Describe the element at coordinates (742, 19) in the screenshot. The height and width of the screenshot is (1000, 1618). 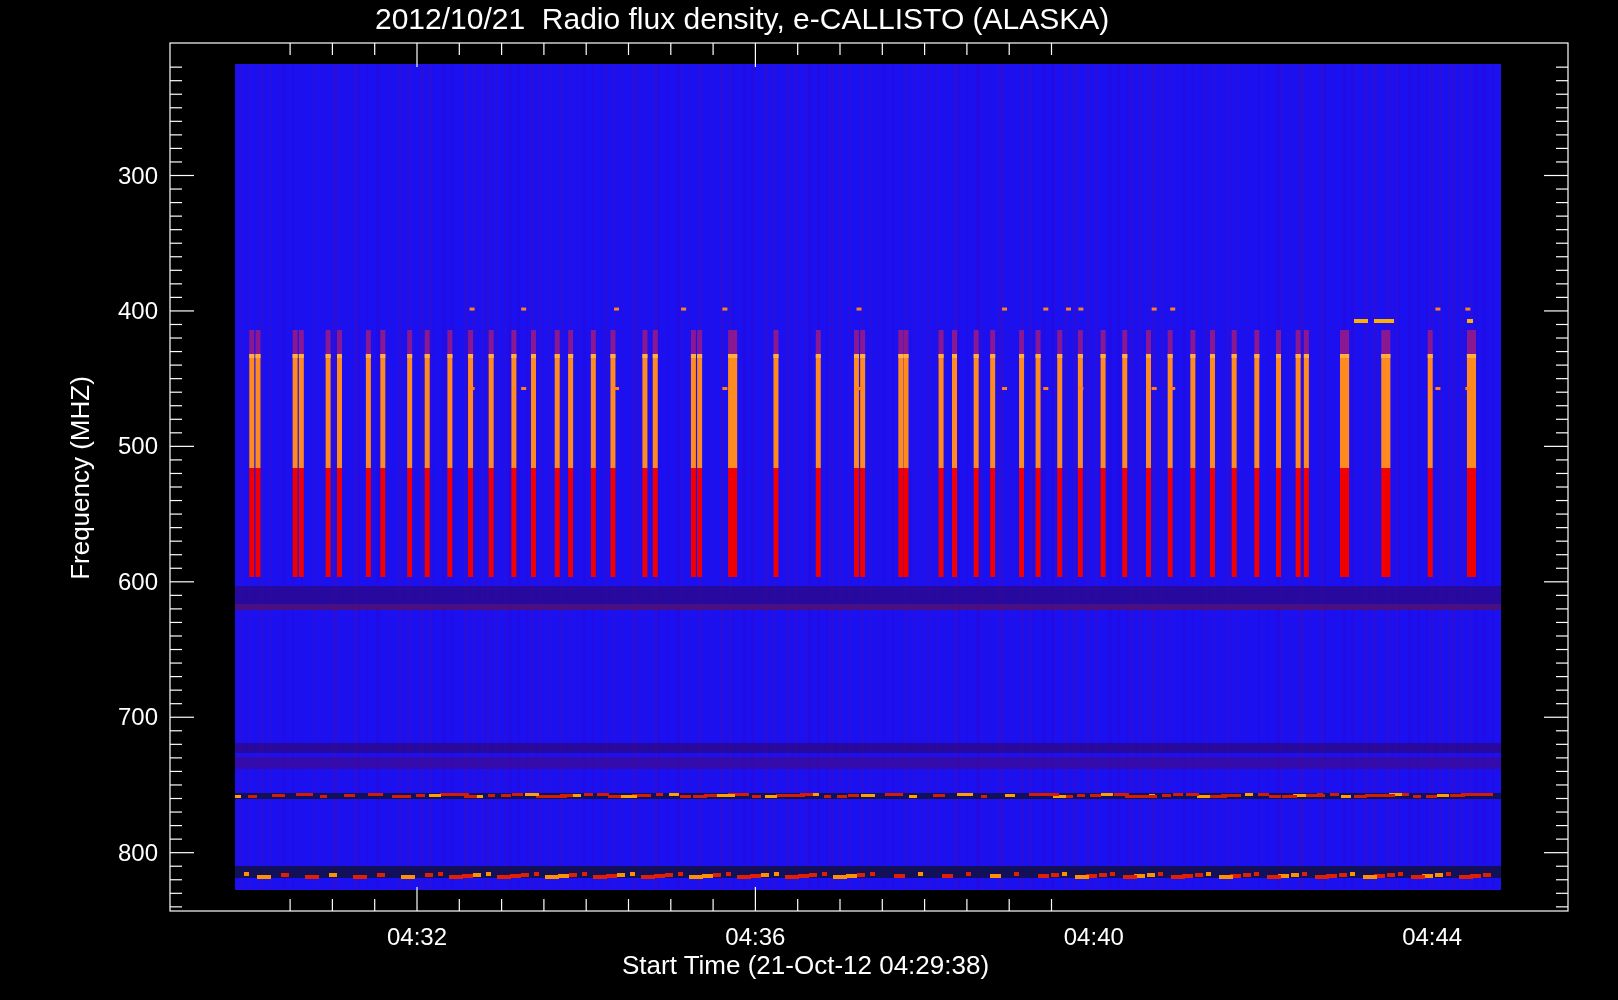
I see `chart-title: 2012/10/21 Radio flux density, e-CALLISTO (ALASKA)` at that location.